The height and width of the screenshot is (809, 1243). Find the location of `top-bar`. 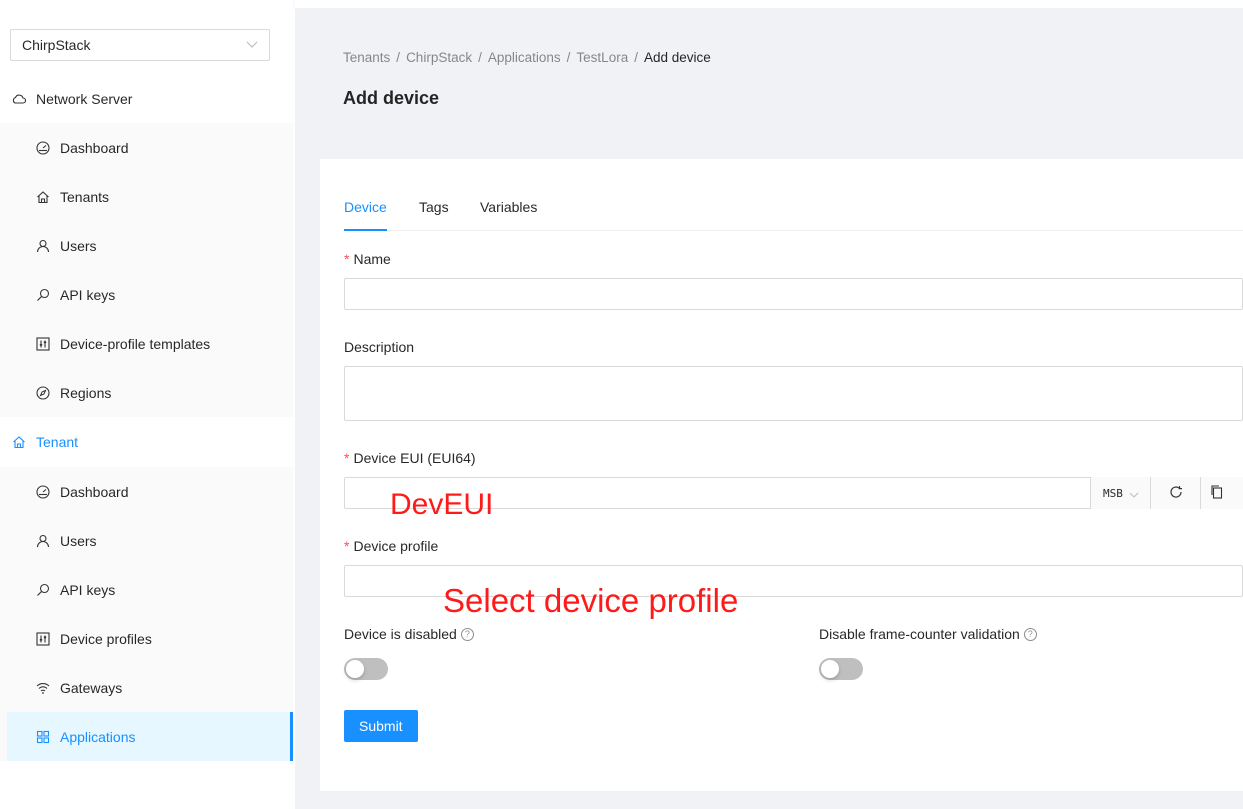

top-bar is located at coordinates (769, 4).